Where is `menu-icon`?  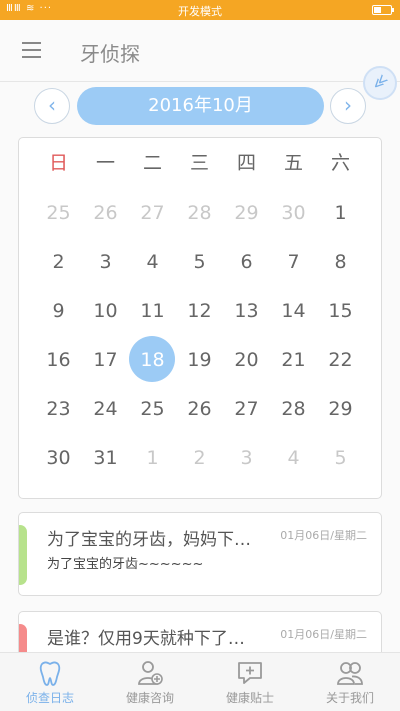
menu-icon is located at coordinates (31, 50).